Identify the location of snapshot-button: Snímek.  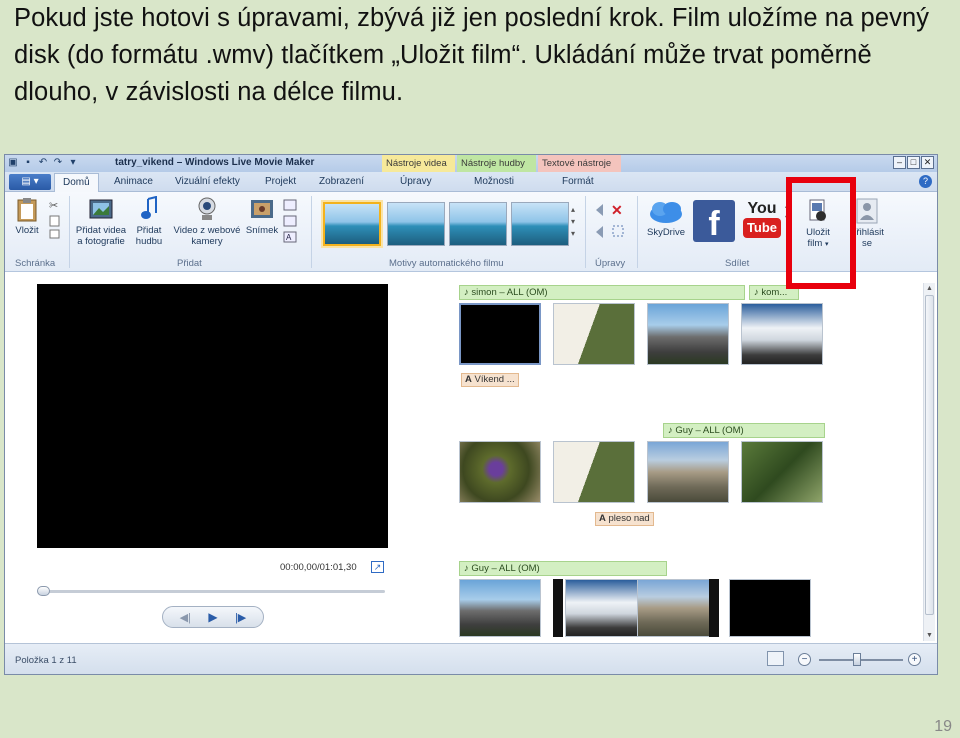
(262, 216).